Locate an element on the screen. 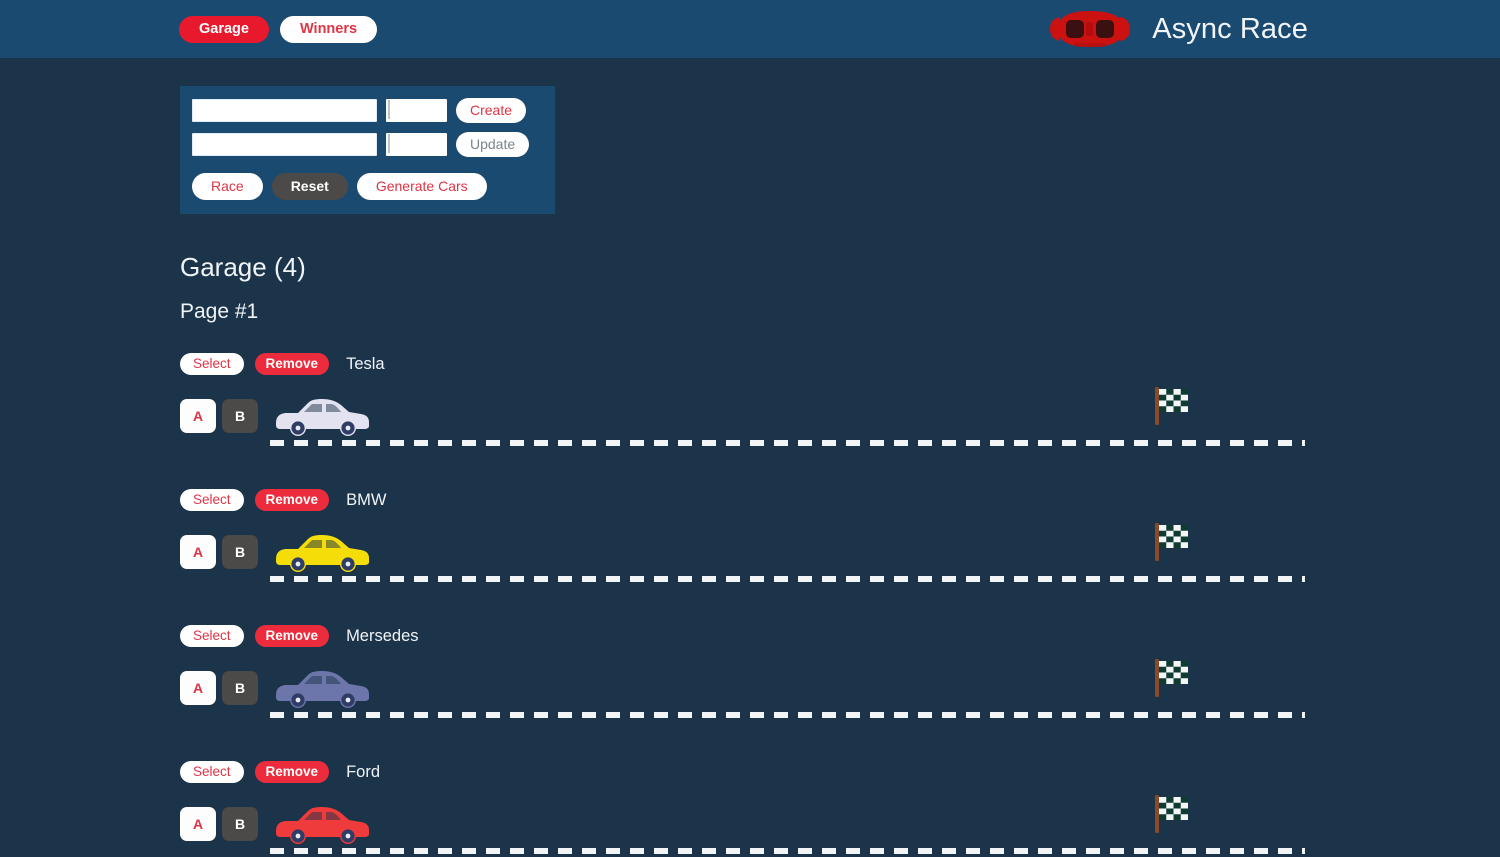  nav-tab-garage: Garage is located at coordinates (224, 29).